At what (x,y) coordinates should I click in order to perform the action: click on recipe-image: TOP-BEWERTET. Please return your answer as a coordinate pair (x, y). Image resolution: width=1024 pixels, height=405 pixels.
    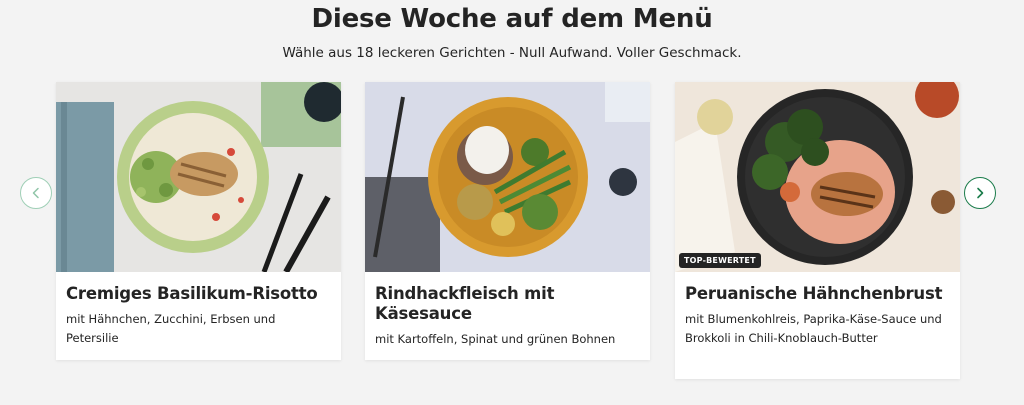
    Looking at the image, I should click on (817, 177).